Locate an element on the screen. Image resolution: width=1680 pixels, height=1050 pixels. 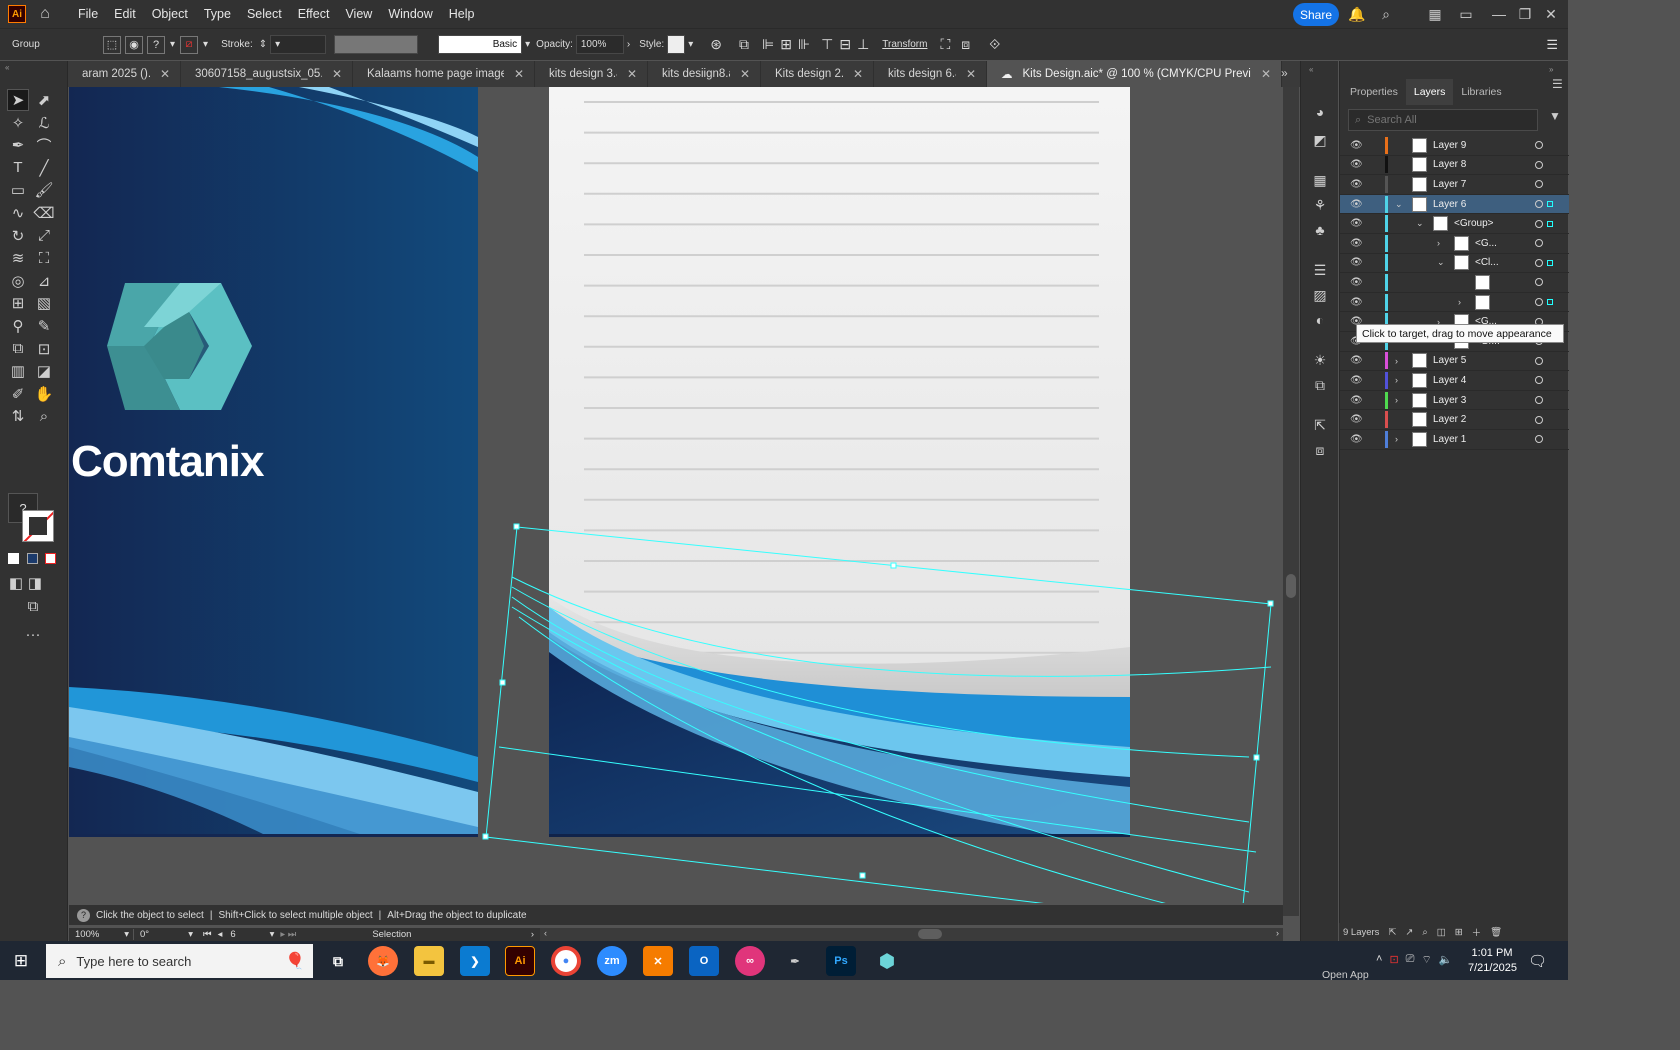
symbols-icon: ♣ is located at coordinates (1320, 230).